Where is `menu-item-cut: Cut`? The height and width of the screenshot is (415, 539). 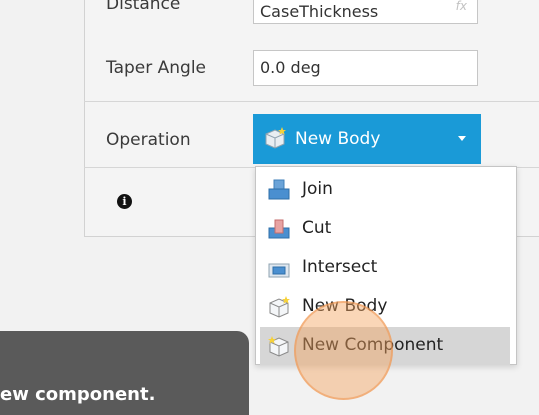 menu-item-cut: Cut is located at coordinates (385, 229).